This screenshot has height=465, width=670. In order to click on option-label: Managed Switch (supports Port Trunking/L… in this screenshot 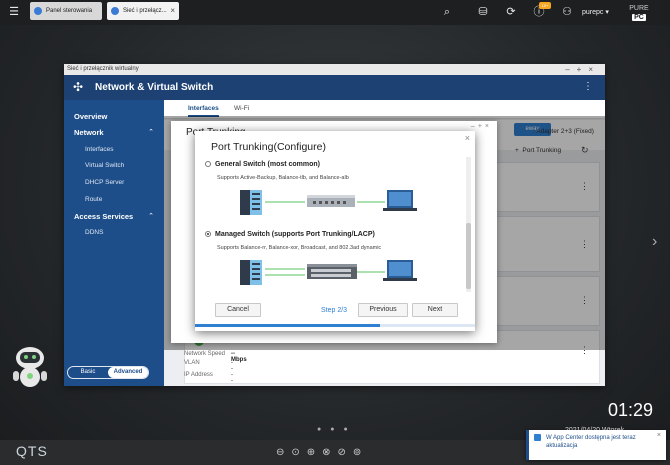, I will do `click(295, 234)`.